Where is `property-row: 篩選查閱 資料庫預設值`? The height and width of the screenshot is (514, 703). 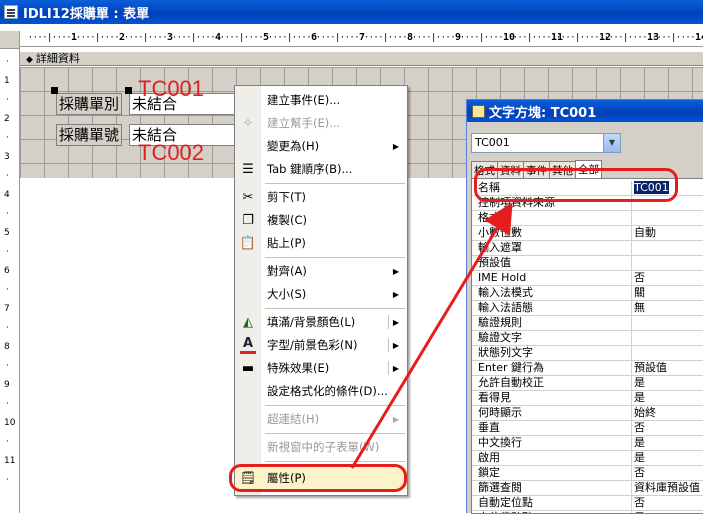
property-row: 篩選查閱 資料庫預設值 is located at coordinates (587, 488).